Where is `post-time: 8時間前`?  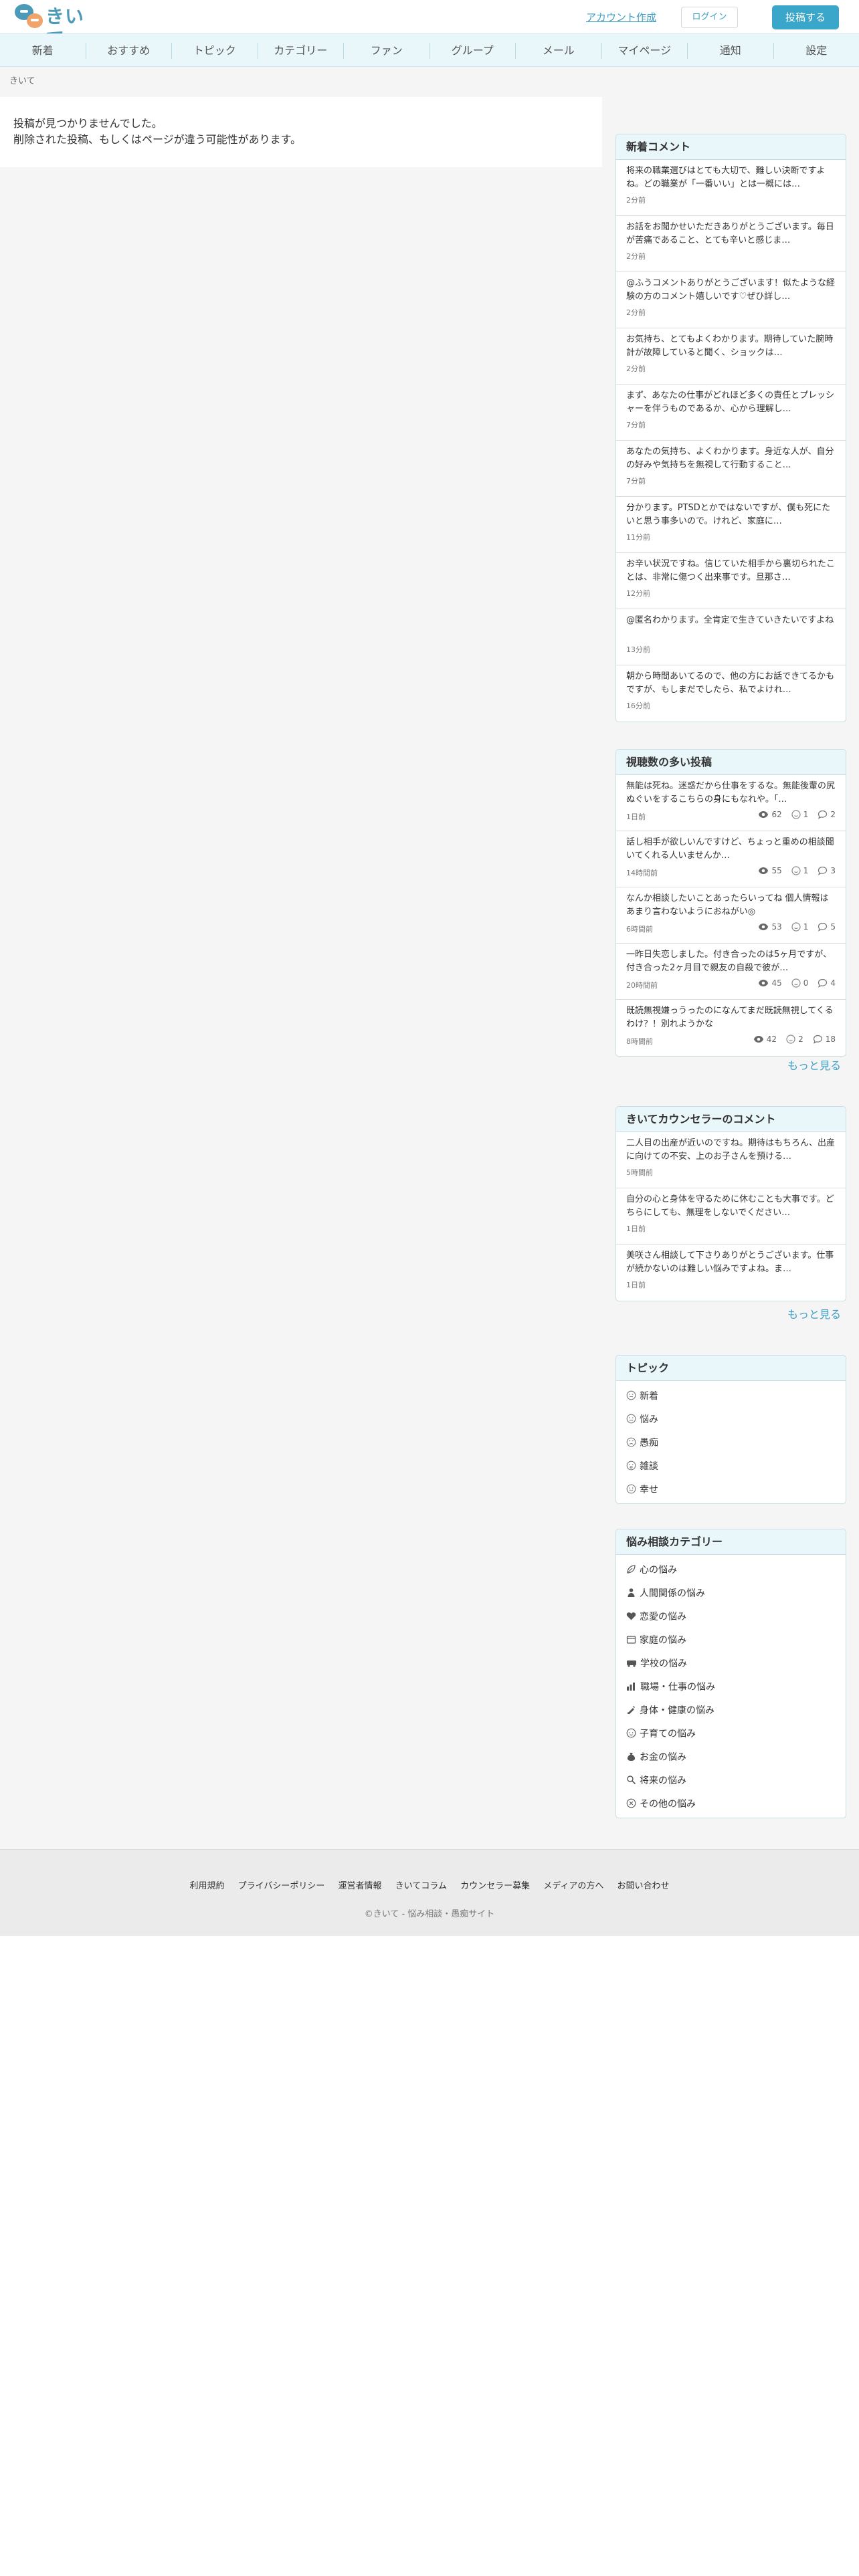
post-time: 8時間前 is located at coordinates (639, 1041).